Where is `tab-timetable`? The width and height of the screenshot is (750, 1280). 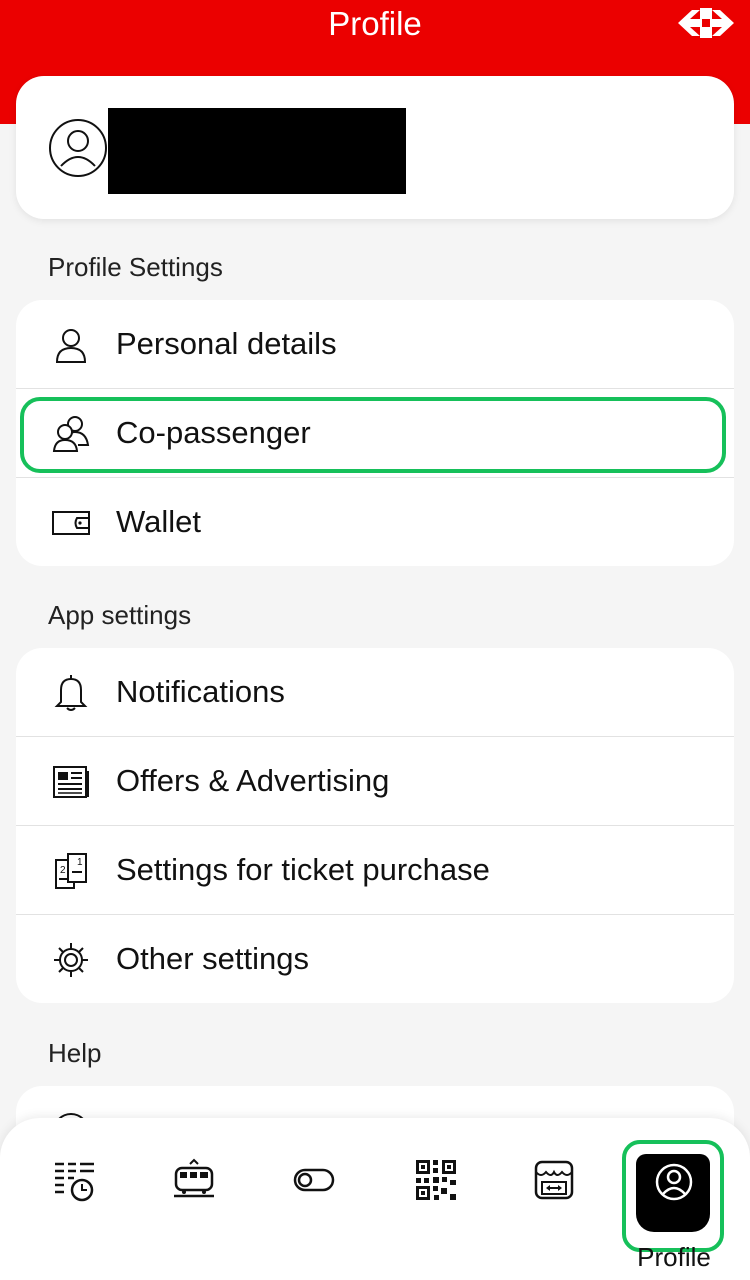
tab-timetable is located at coordinates (74, 1180).